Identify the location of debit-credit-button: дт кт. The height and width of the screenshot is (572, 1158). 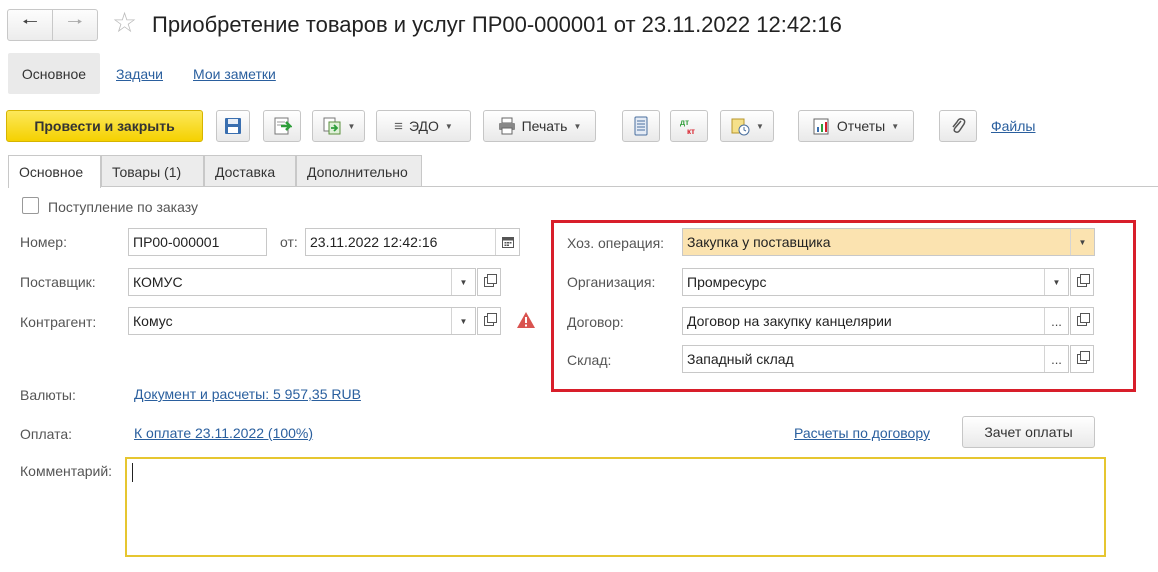
(689, 126).